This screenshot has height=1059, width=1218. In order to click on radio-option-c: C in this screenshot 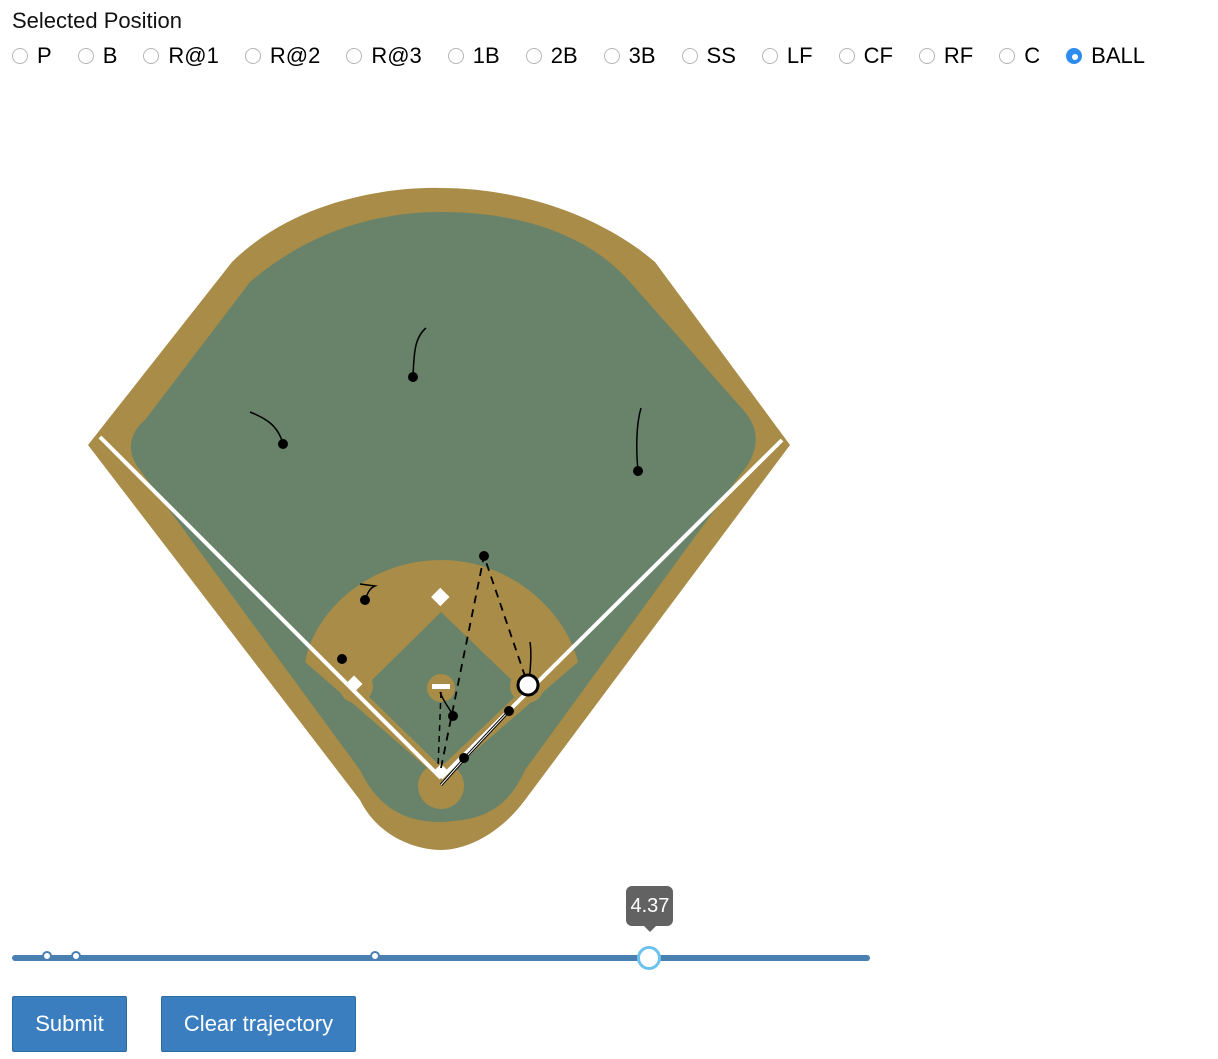, I will do `click(1019, 56)`.